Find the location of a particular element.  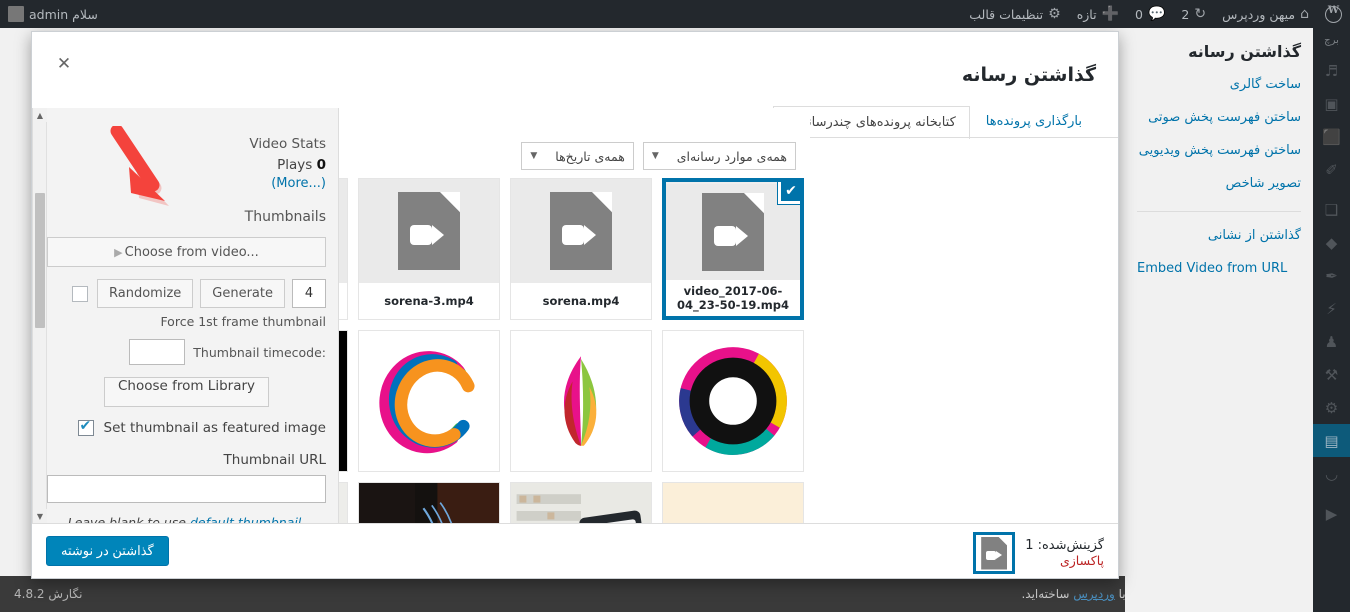

beach-palm-photo-image is located at coordinates (733, 503).